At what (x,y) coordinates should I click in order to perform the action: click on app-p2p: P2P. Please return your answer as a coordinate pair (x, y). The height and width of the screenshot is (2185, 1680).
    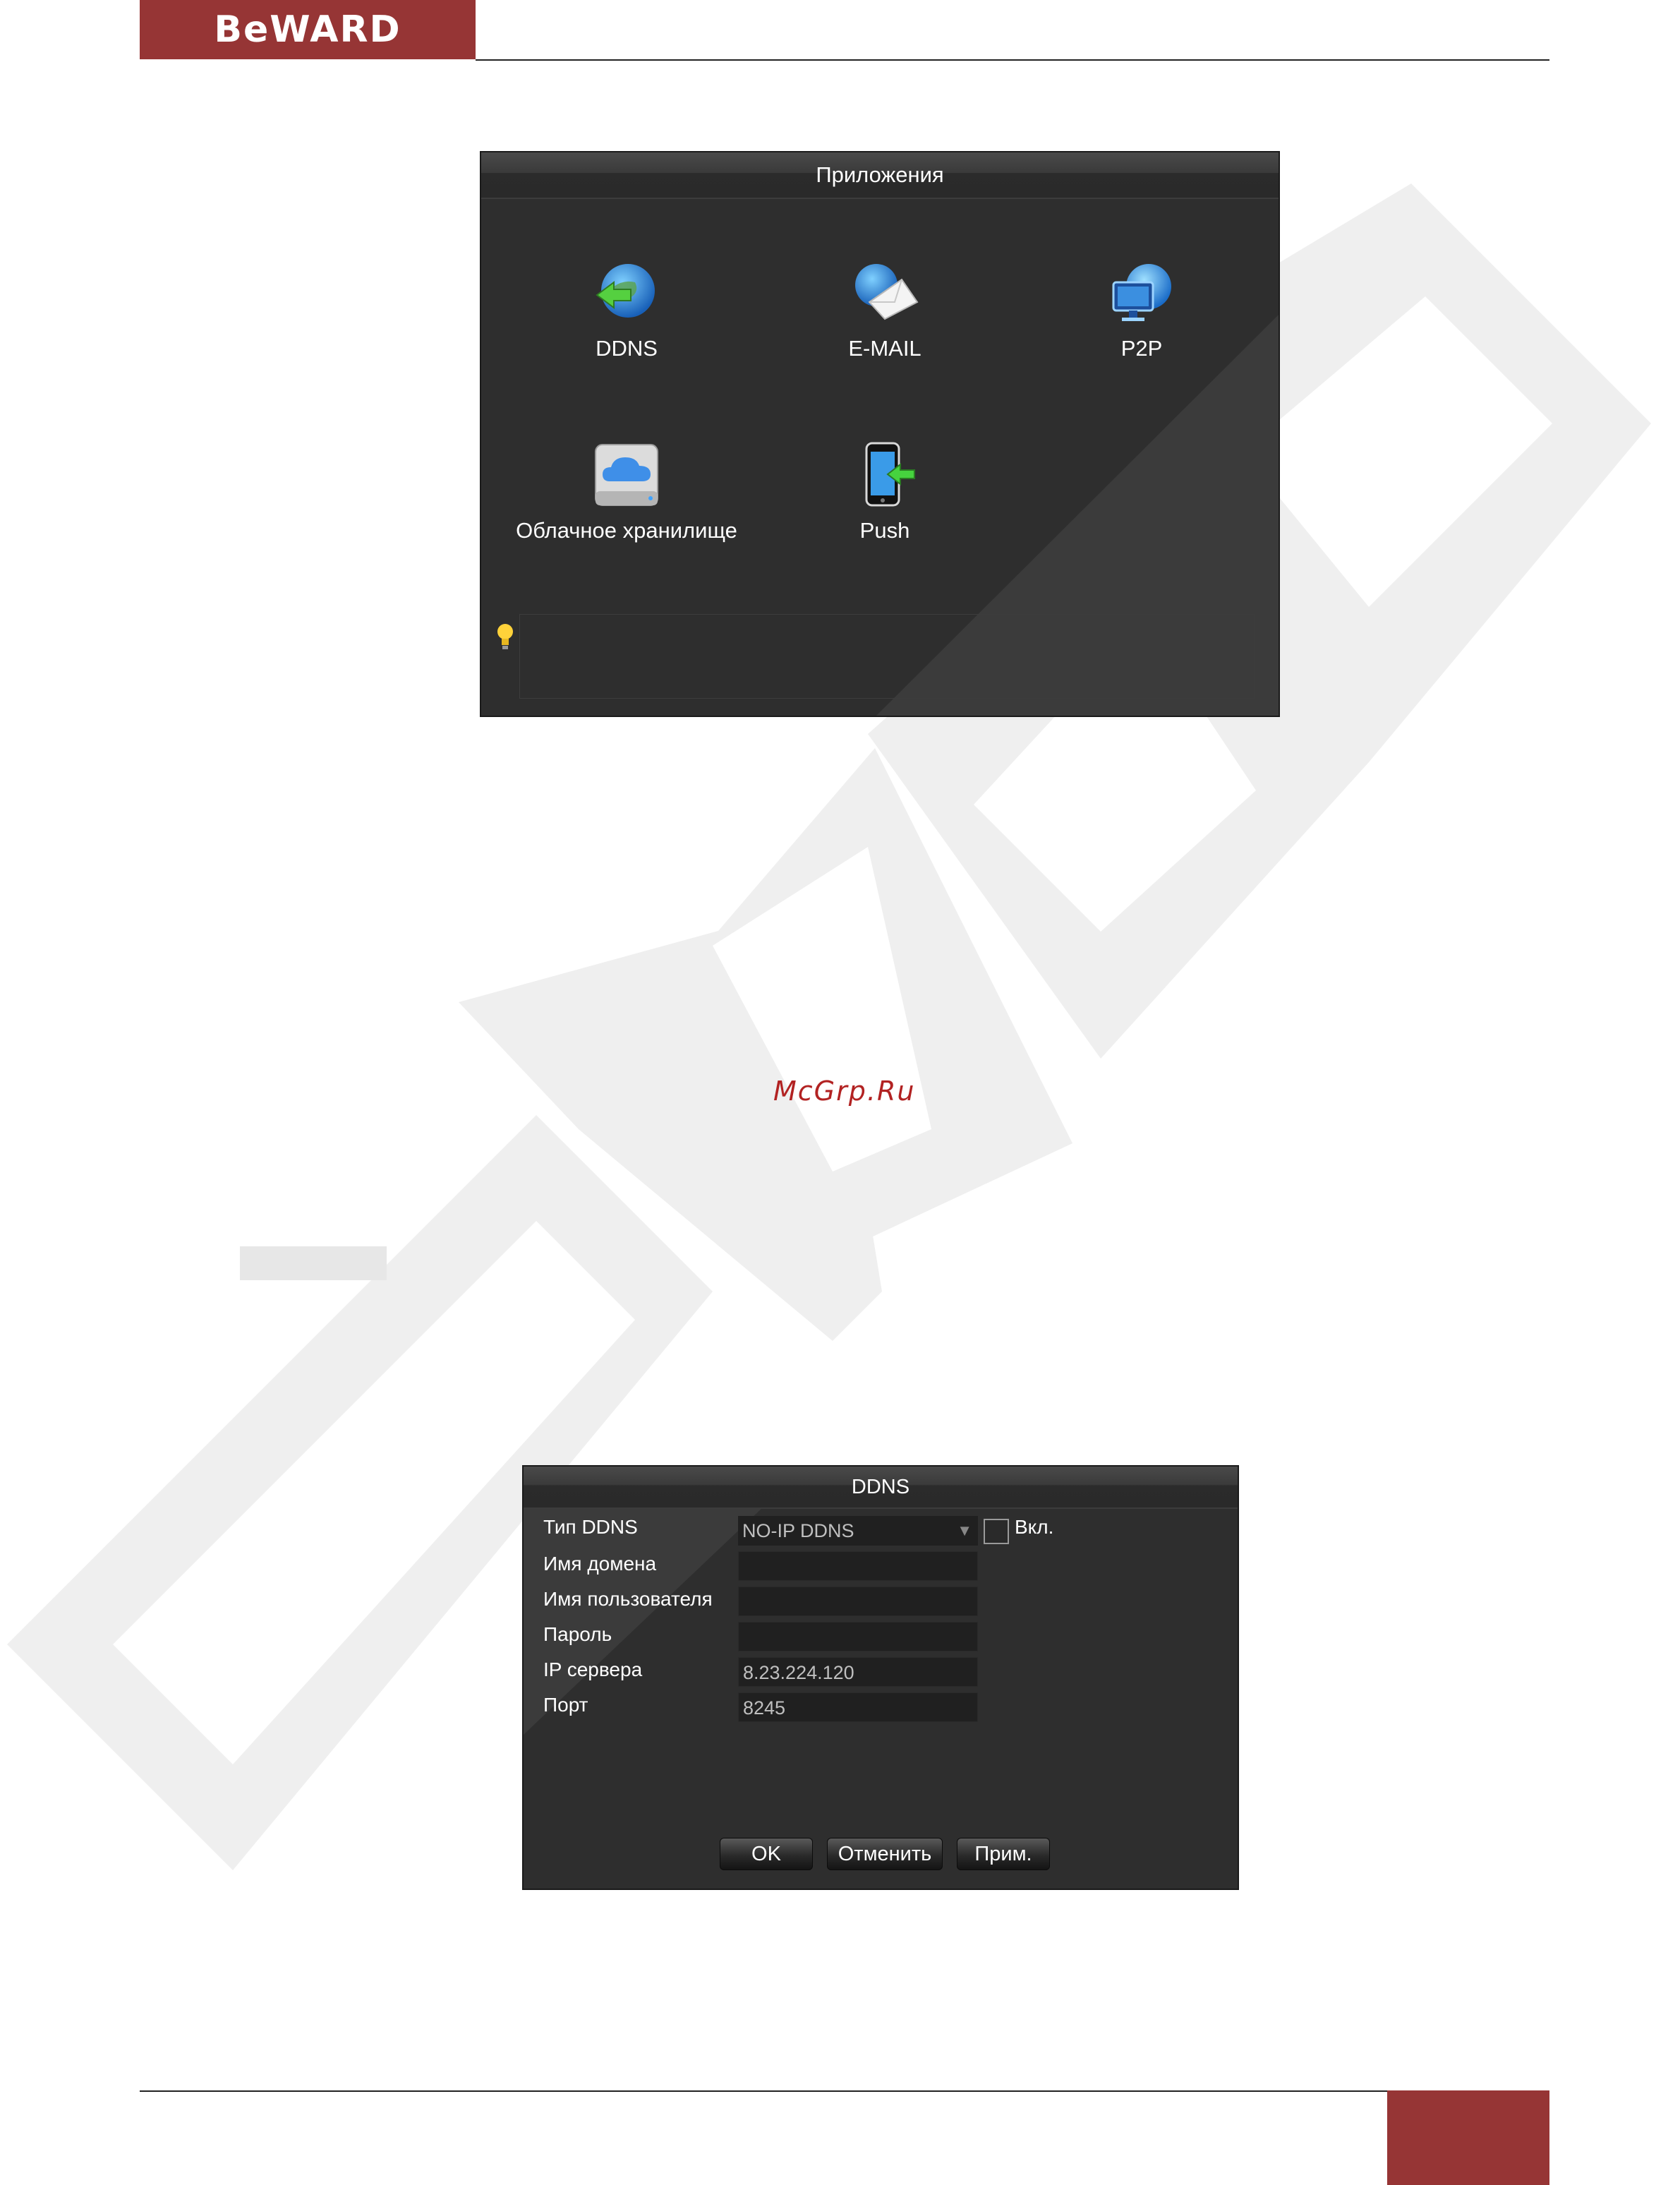
    Looking at the image, I should click on (1142, 309).